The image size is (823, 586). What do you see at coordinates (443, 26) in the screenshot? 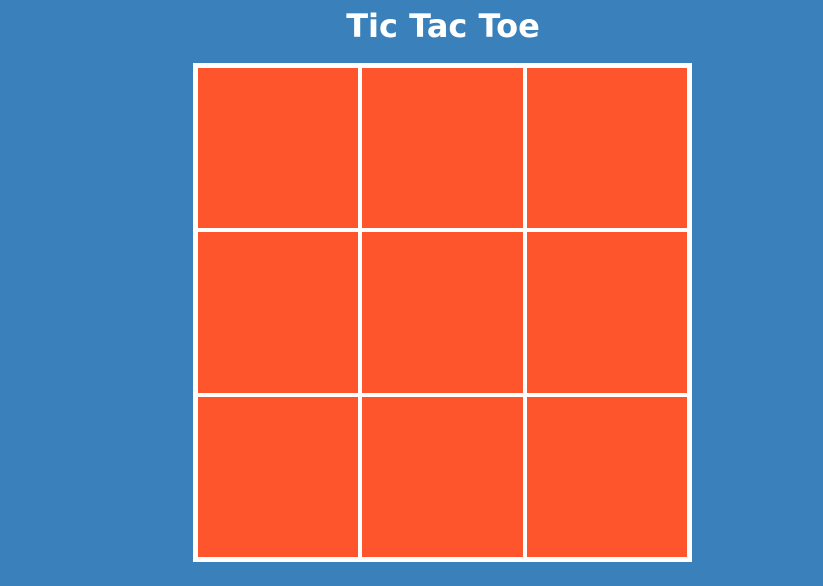
I see `game-title: Tic Tac Toe` at bounding box center [443, 26].